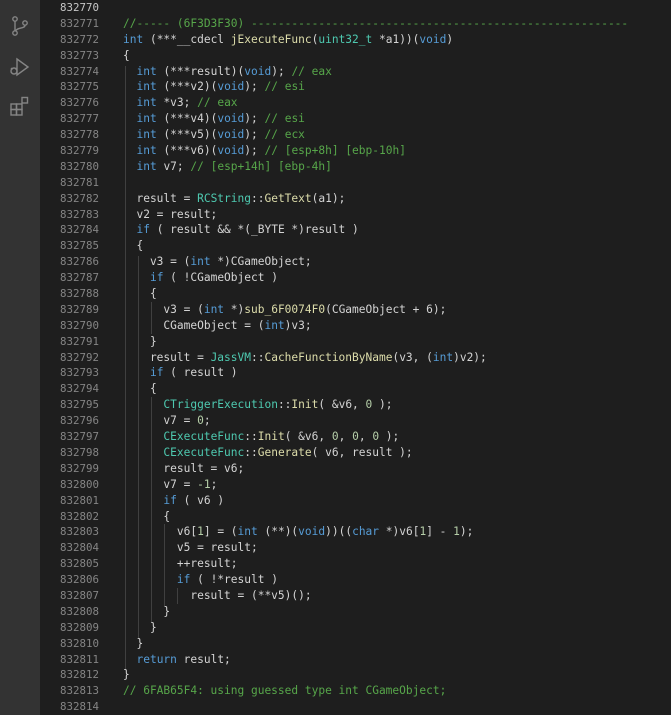 This screenshot has width=671, height=715. Describe the element at coordinates (80, 675) in the screenshot. I see `line-number: 832812` at that location.